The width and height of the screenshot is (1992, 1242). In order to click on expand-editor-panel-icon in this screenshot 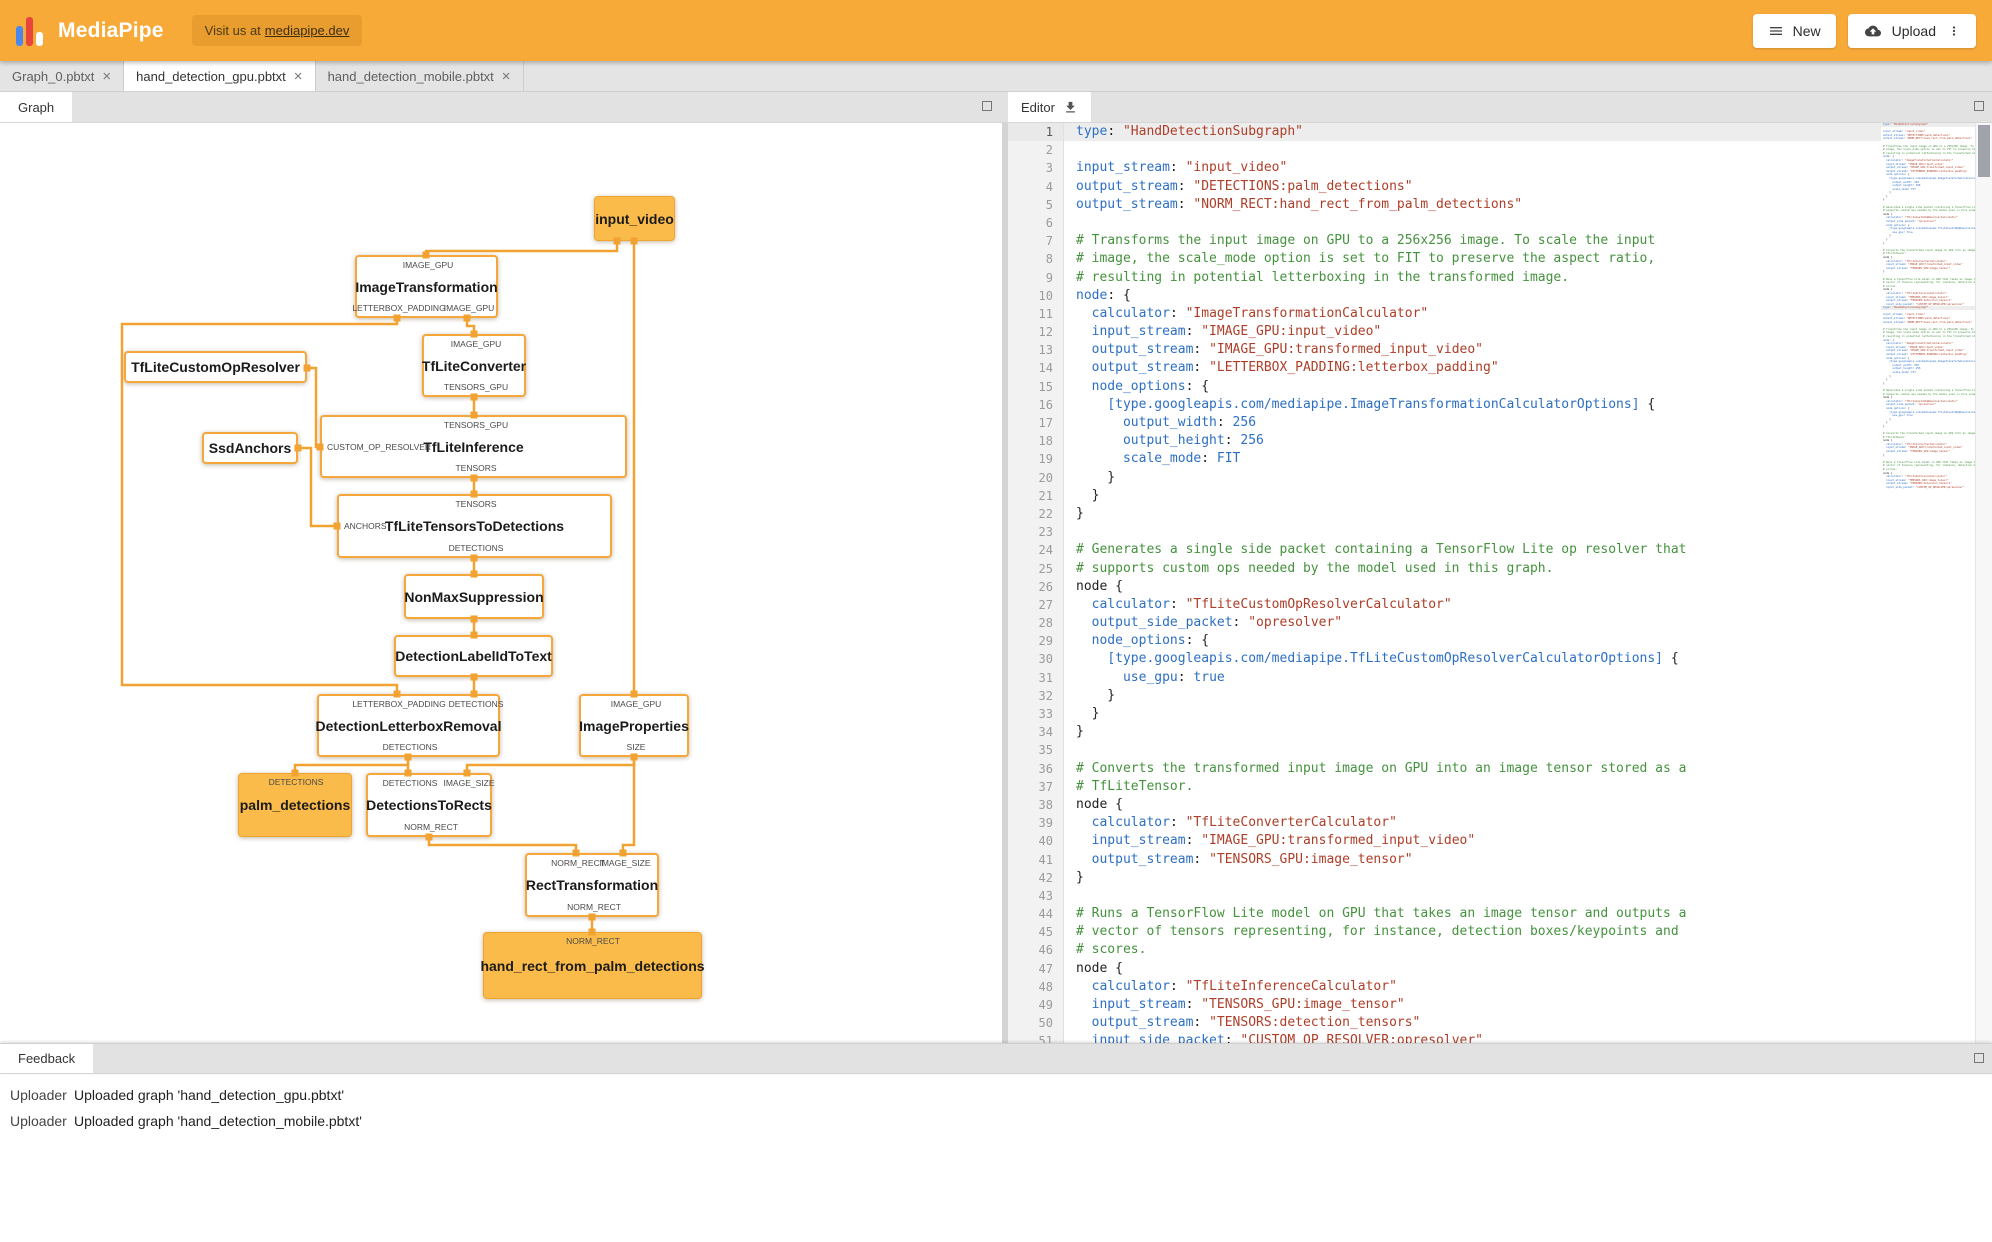, I will do `click(1979, 106)`.